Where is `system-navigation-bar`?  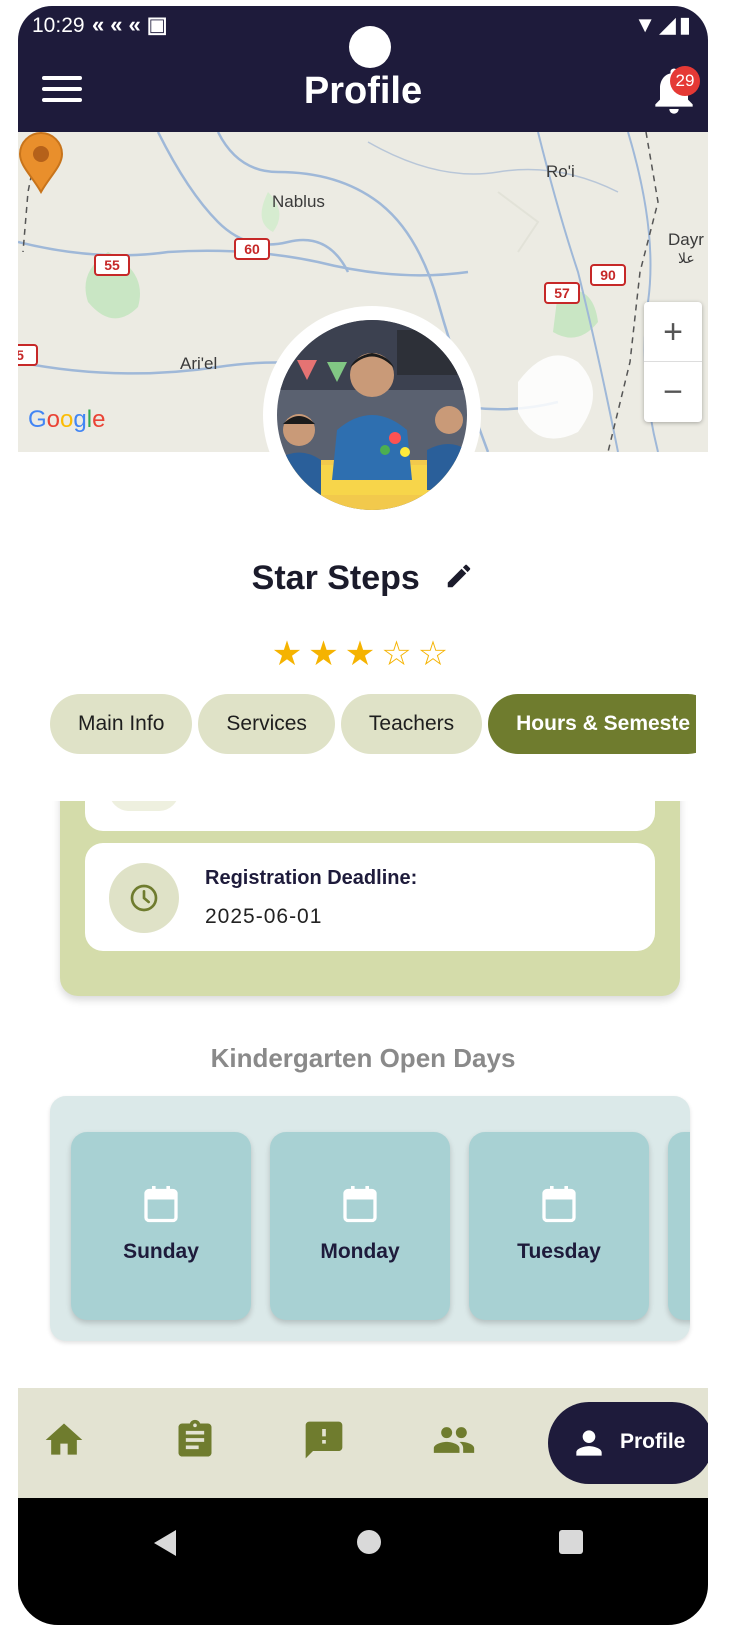
system-navigation-bar is located at coordinates (363, 1561).